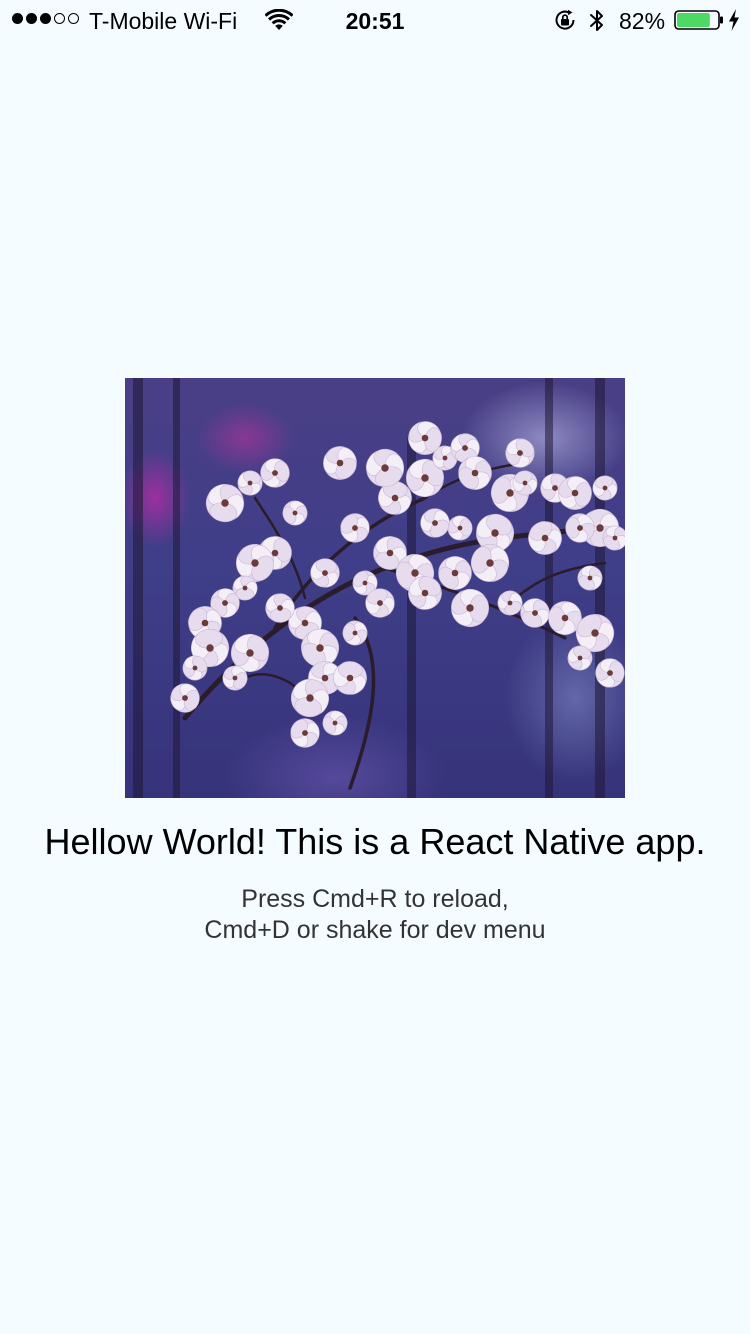 This screenshot has width=750, height=1334. Describe the element at coordinates (375, 20) in the screenshot. I see `status-bar: T-Mobile Wi-Fi 20:51 82%` at that location.